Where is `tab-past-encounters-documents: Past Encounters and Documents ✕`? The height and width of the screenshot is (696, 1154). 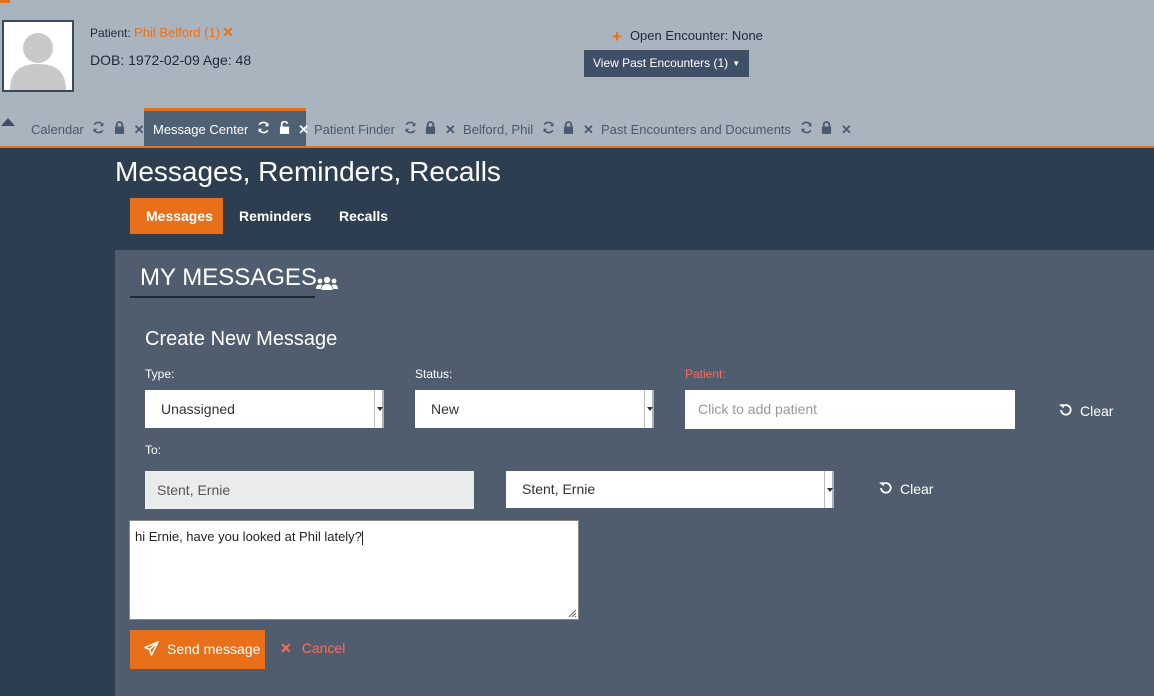 tab-past-encounters-documents: Past Encounters and Documents ✕ is located at coordinates (726, 128).